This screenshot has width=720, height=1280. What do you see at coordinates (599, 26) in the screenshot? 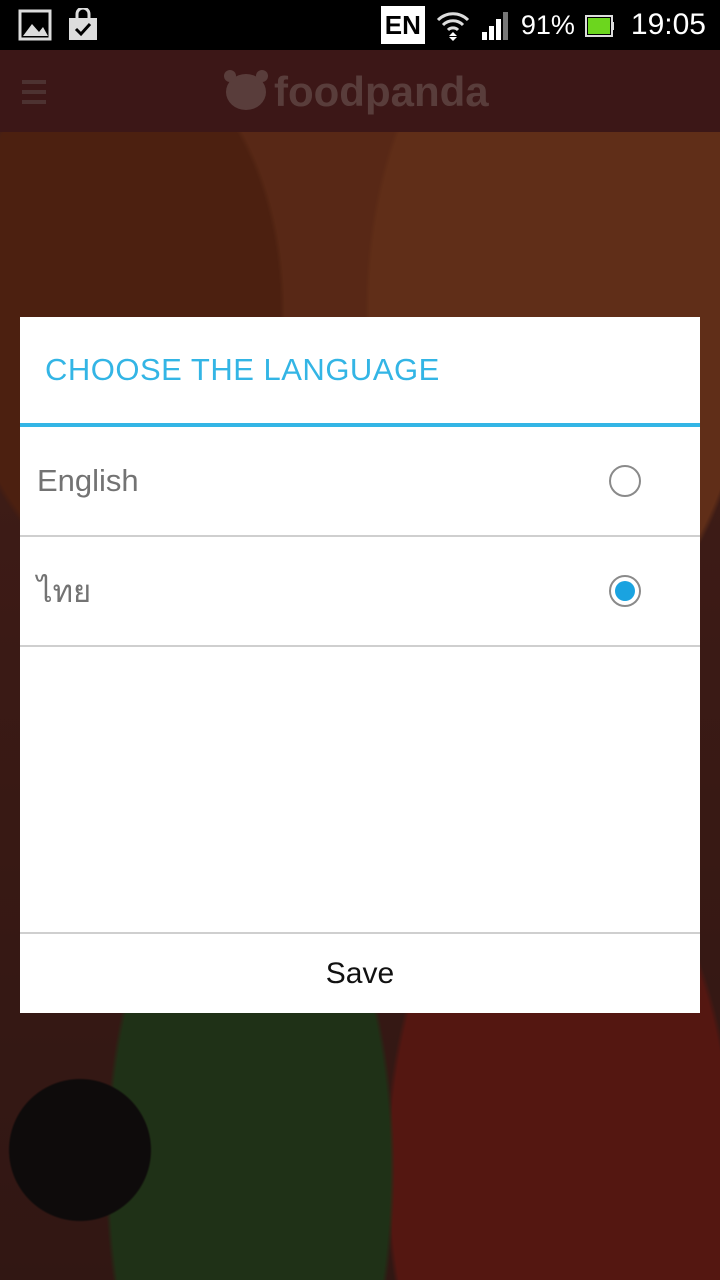
I see `battery-icon` at bounding box center [599, 26].